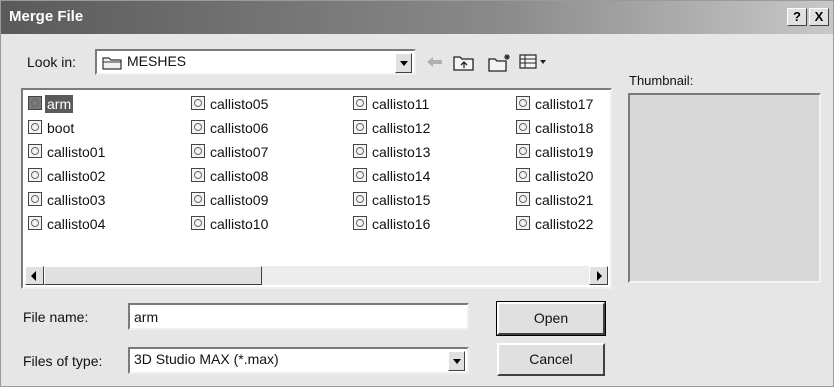 This screenshot has height=387, width=834. Describe the element at coordinates (551, 318) in the screenshot. I see `open-button: Open` at that location.